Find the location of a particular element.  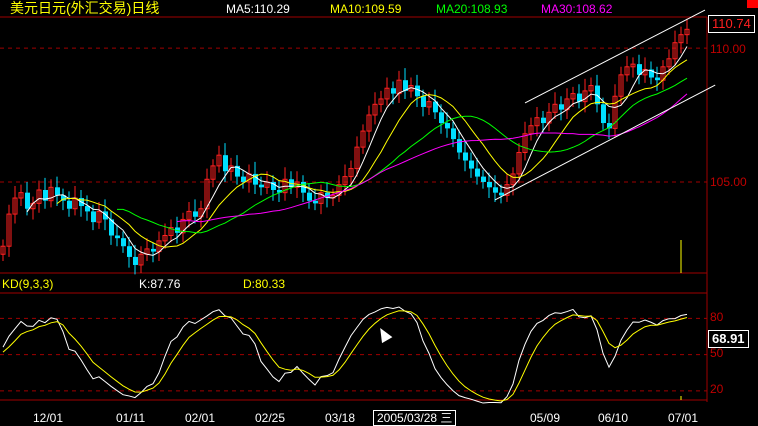

ma20-label: MA20:108.93 is located at coordinates (472, 9).